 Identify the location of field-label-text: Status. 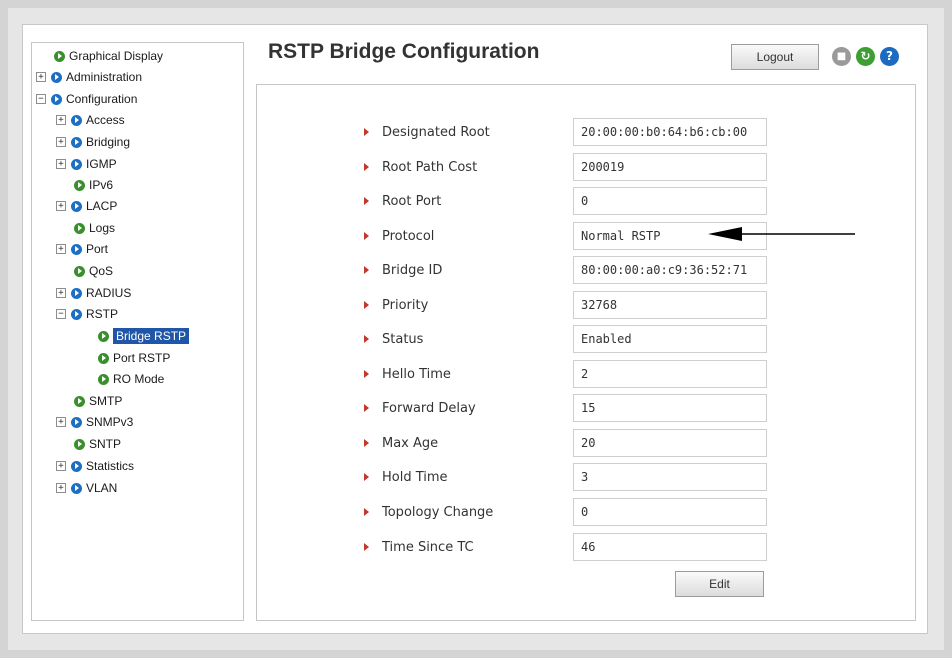
(403, 339).